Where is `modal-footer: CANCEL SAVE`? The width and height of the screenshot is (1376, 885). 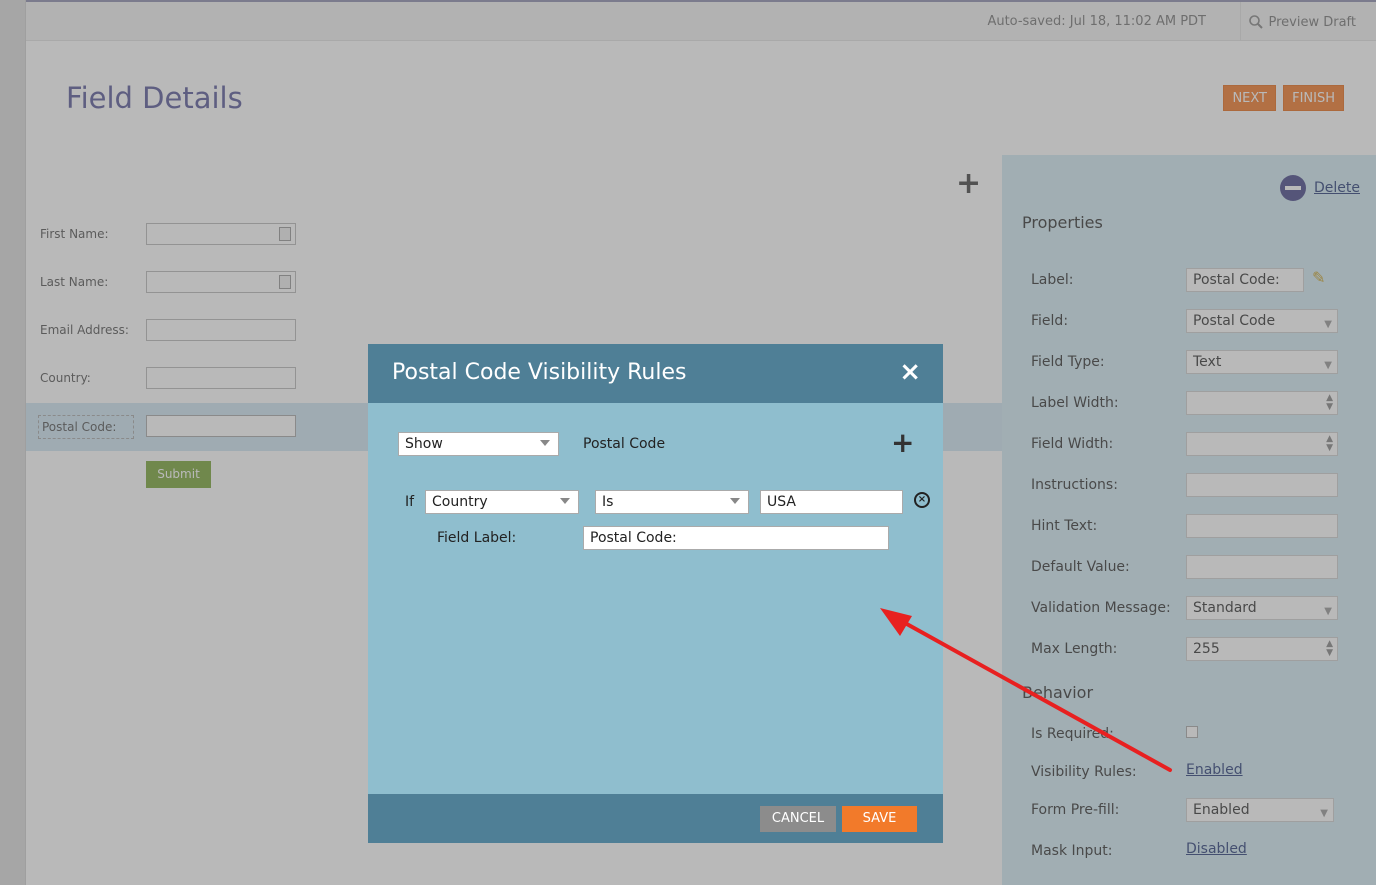
modal-footer: CANCEL SAVE is located at coordinates (655, 818).